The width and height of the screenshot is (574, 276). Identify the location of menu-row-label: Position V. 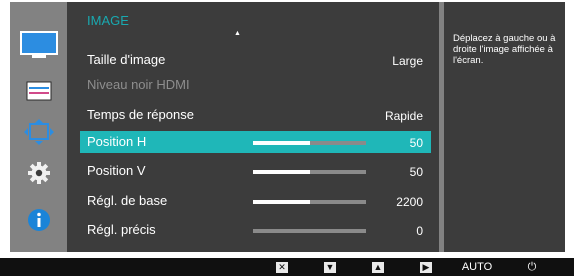
(116, 170).